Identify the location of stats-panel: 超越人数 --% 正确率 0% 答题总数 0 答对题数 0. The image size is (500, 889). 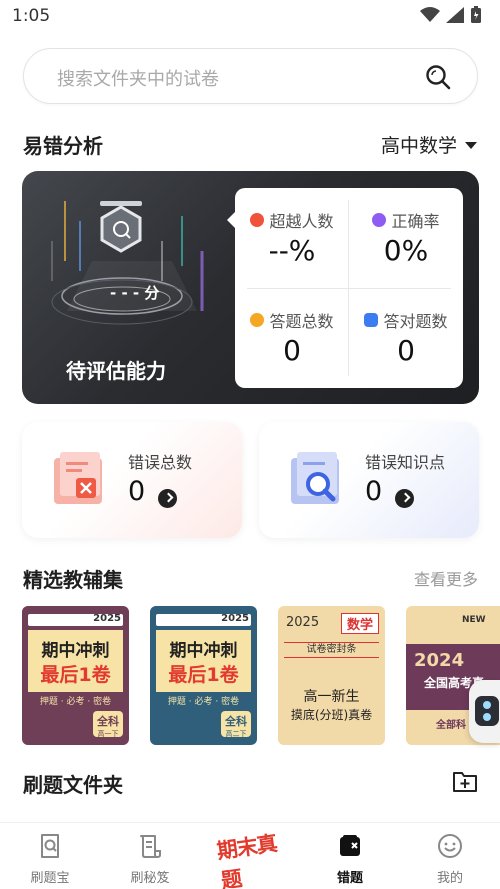
(345, 288).